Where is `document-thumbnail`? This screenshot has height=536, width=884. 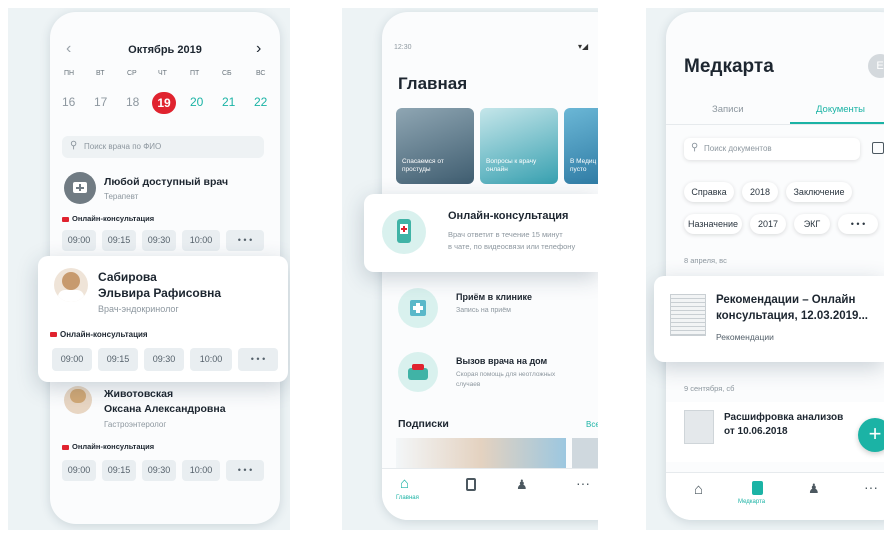 document-thumbnail is located at coordinates (699, 427).